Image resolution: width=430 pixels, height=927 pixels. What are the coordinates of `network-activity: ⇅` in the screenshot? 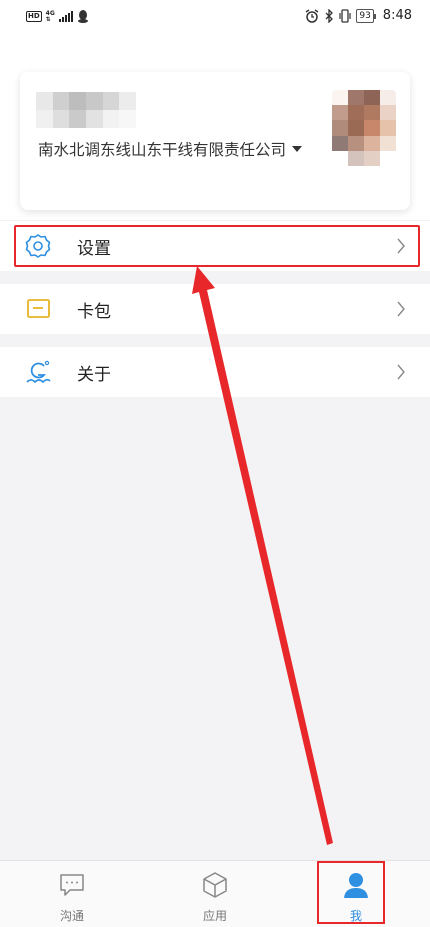 It's located at (48, 19).